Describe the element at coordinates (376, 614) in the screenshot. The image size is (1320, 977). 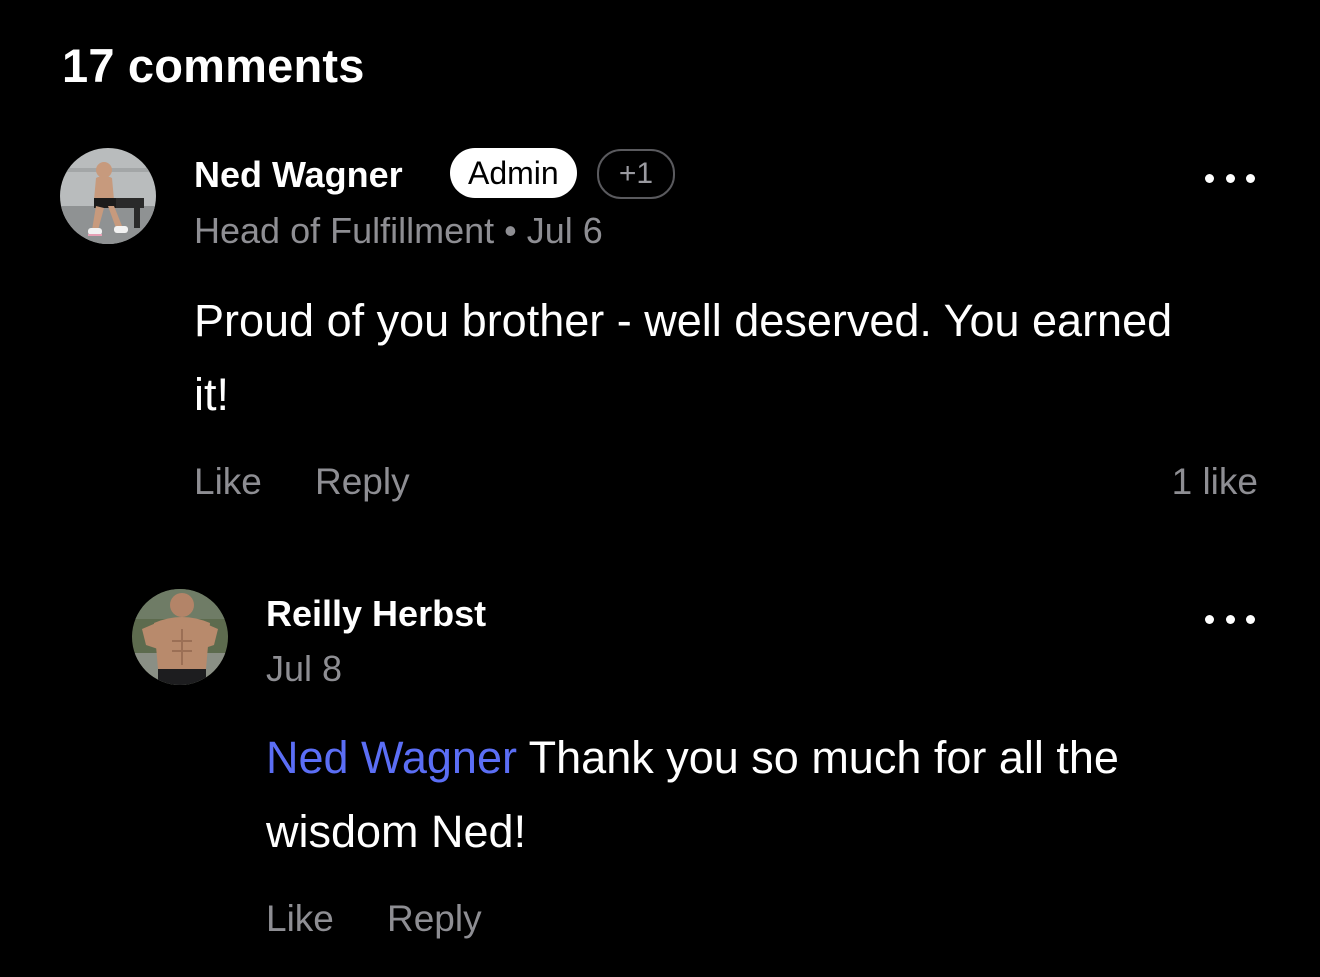
I see `comment-author-name: Reilly Herbst` at that location.